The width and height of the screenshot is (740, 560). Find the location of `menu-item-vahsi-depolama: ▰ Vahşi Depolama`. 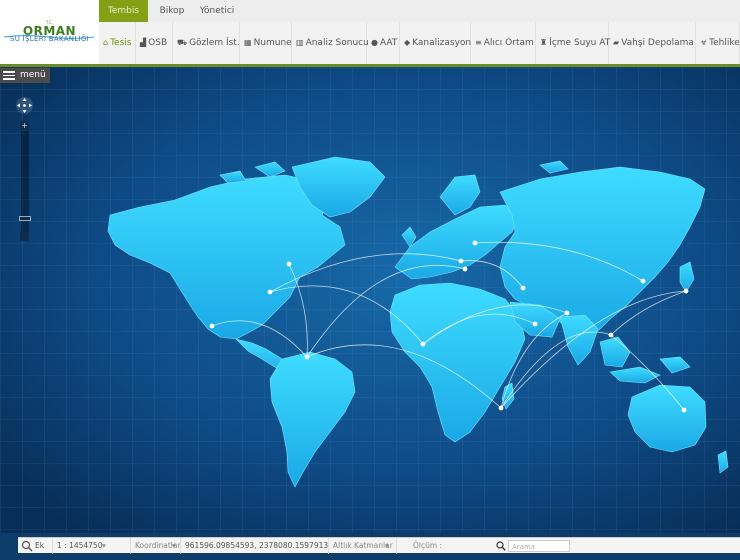

menu-item-vahsi-depolama: ▰ Vahşi Depolama is located at coordinates (652, 43).